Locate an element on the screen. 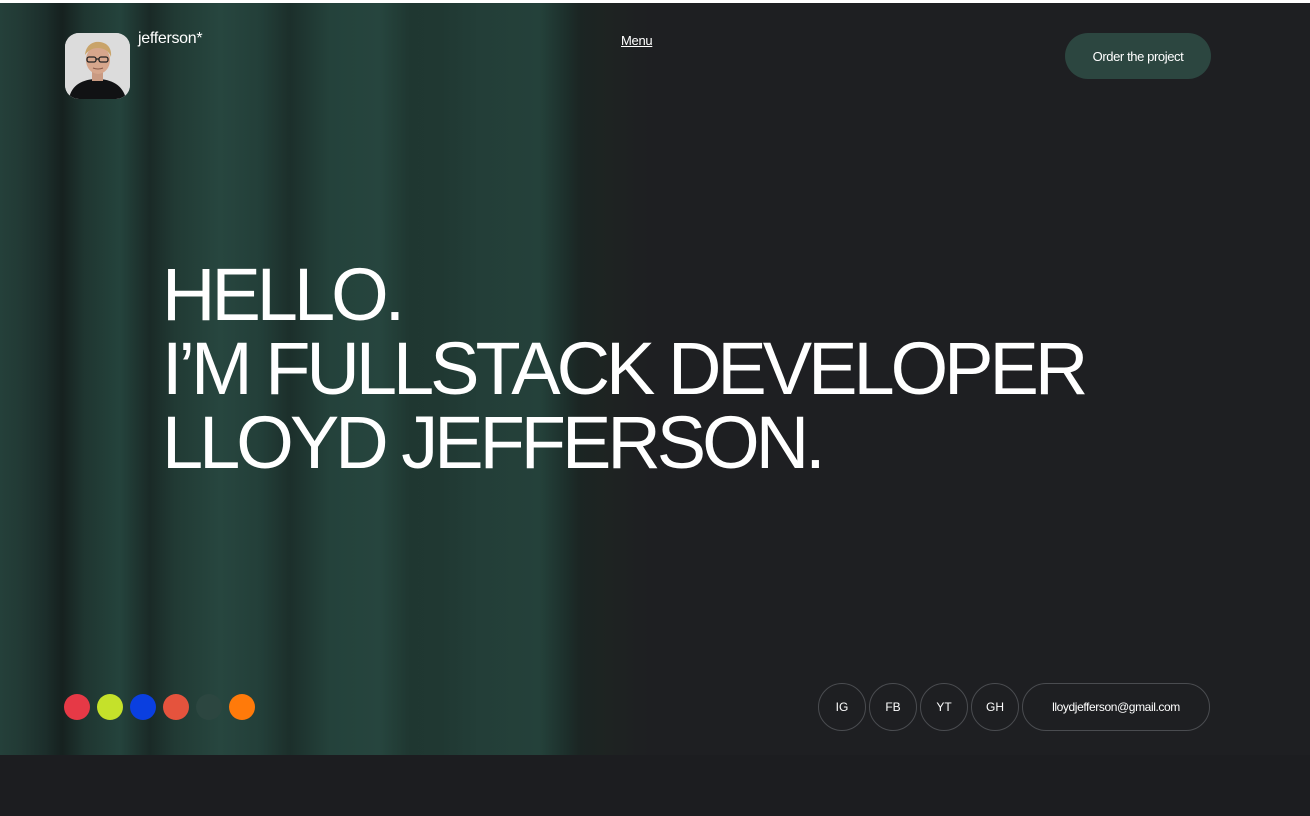 The image size is (1310, 816). avatar is located at coordinates (97, 66).